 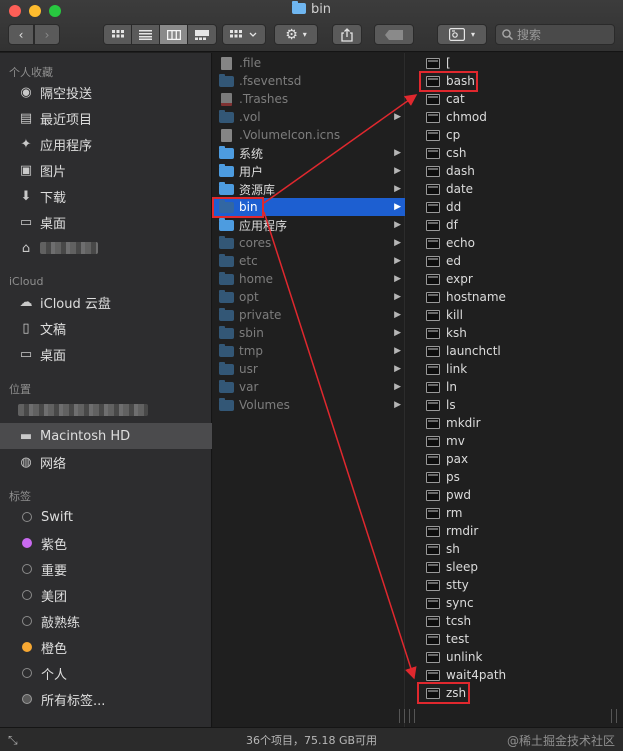 What do you see at coordinates (506, 351) in the screenshot?
I see `exec-row: launchctl` at bounding box center [506, 351].